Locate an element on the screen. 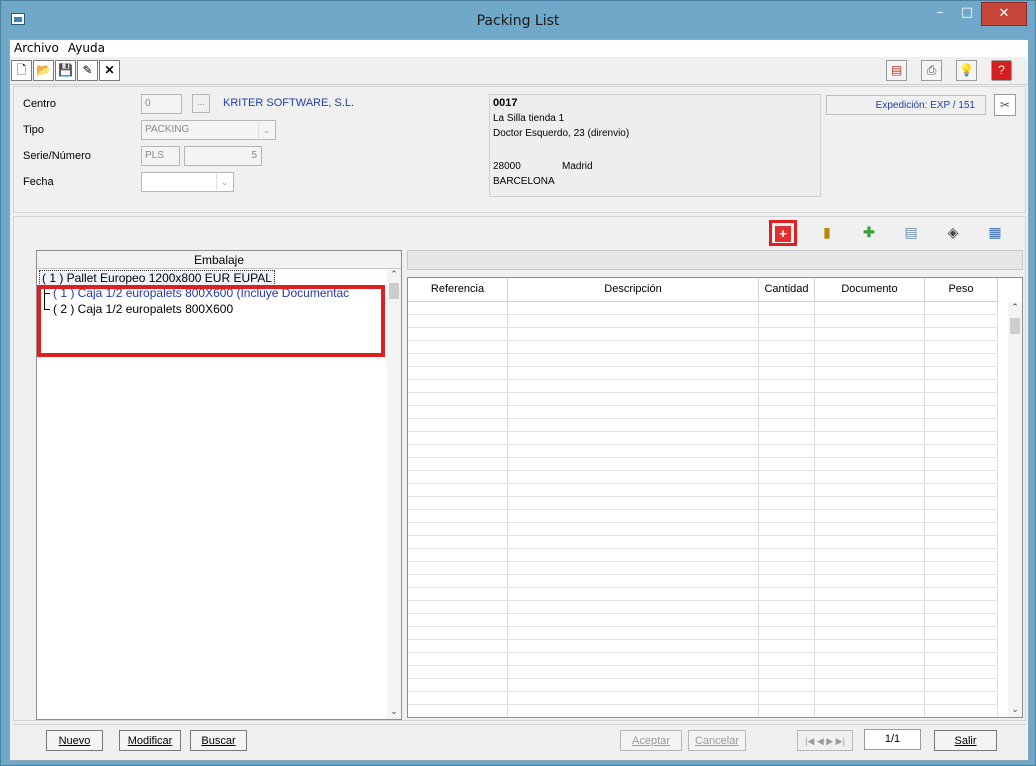 This screenshot has height=766, width=1036. record-navigator: |◀ ◀ ▶ ▶| is located at coordinates (825, 740).